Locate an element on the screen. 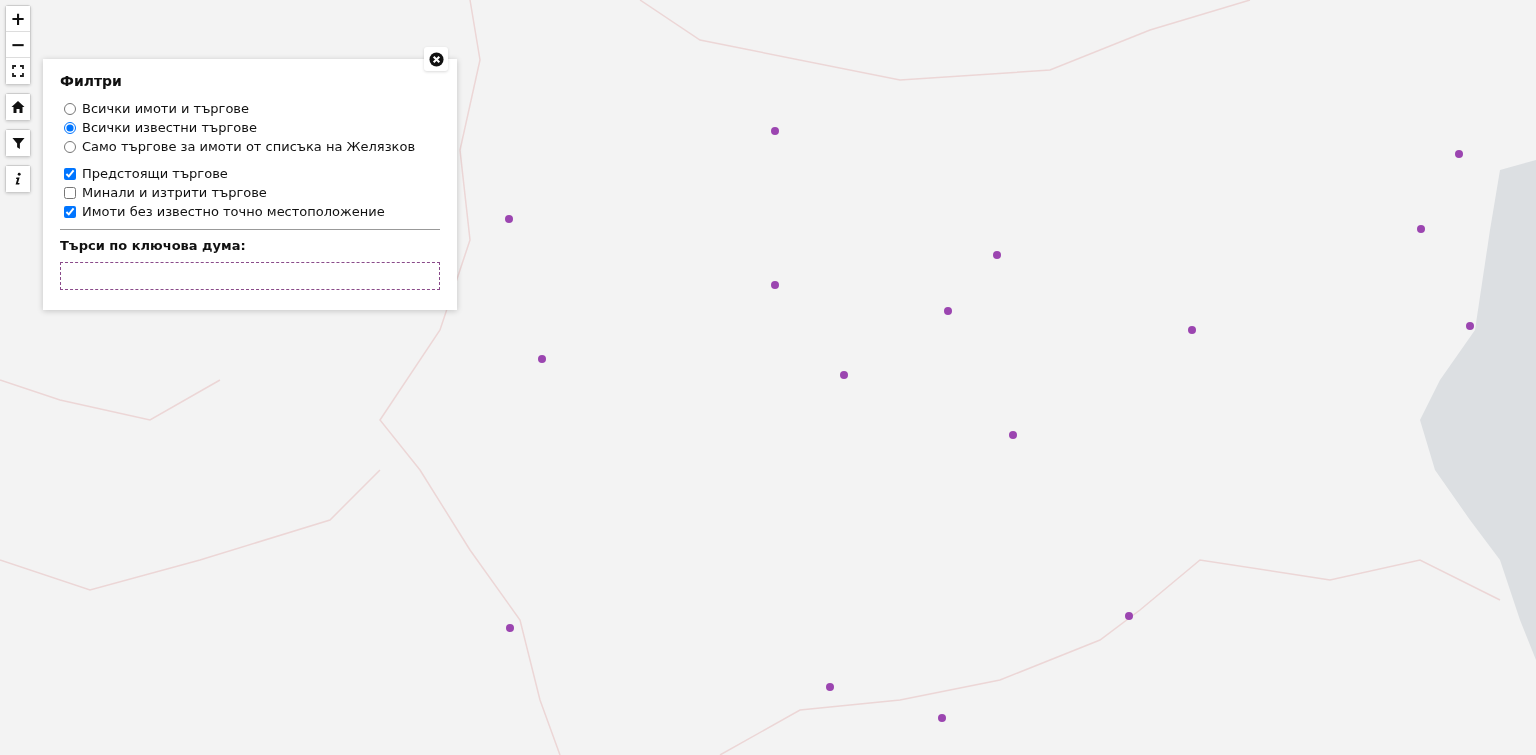 Image resolution: width=1536 pixels, height=755 pixels. option-label: Всички имоти и търгове is located at coordinates (166, 108).